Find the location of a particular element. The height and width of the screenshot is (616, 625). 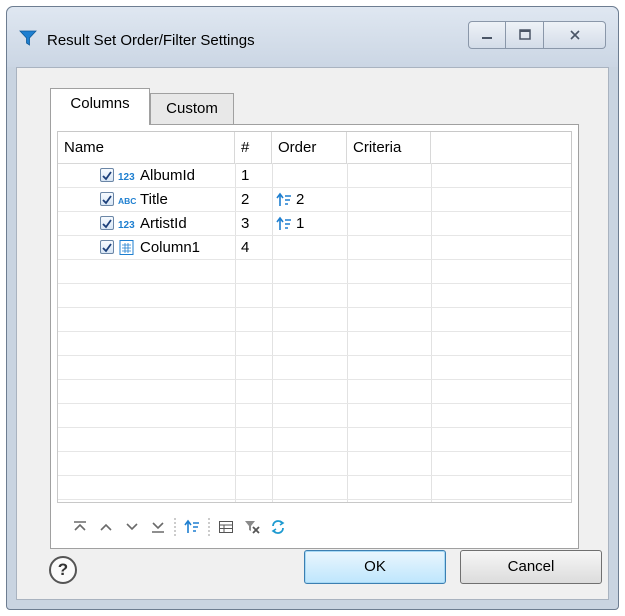

order-cell: 2 is located at coordinates (290, 199).